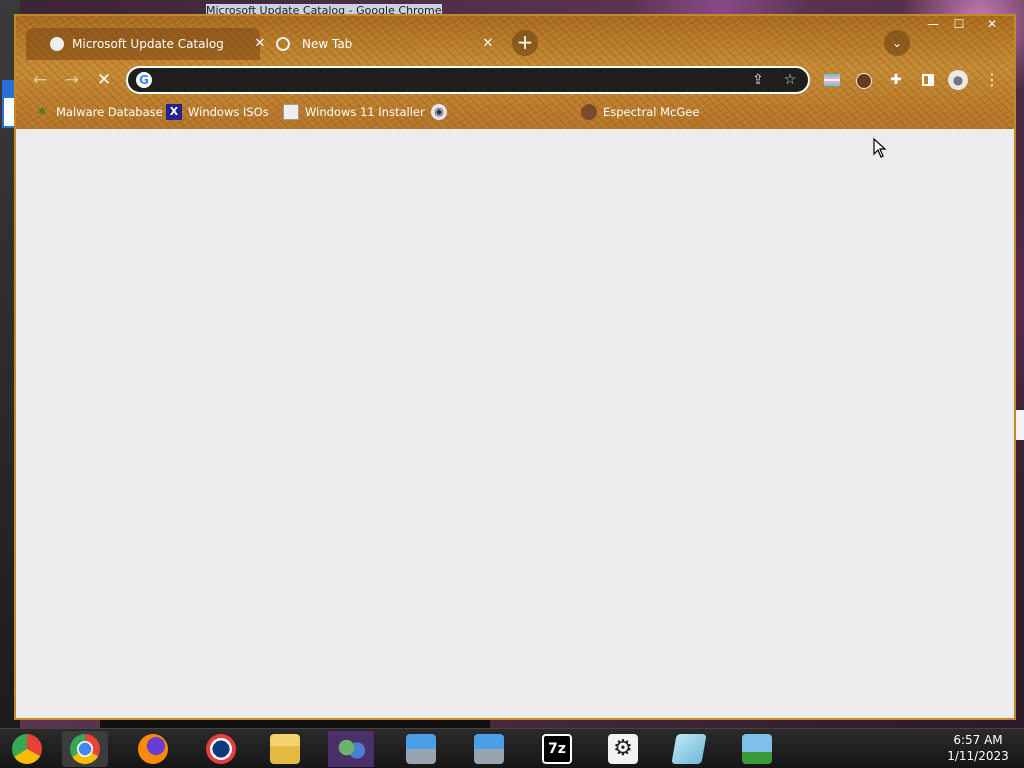 Image resolution: width=1024 pixels, height=768 pixels. I want to click on bookmark-label: Windows 11 Installer, so click(365, 112).